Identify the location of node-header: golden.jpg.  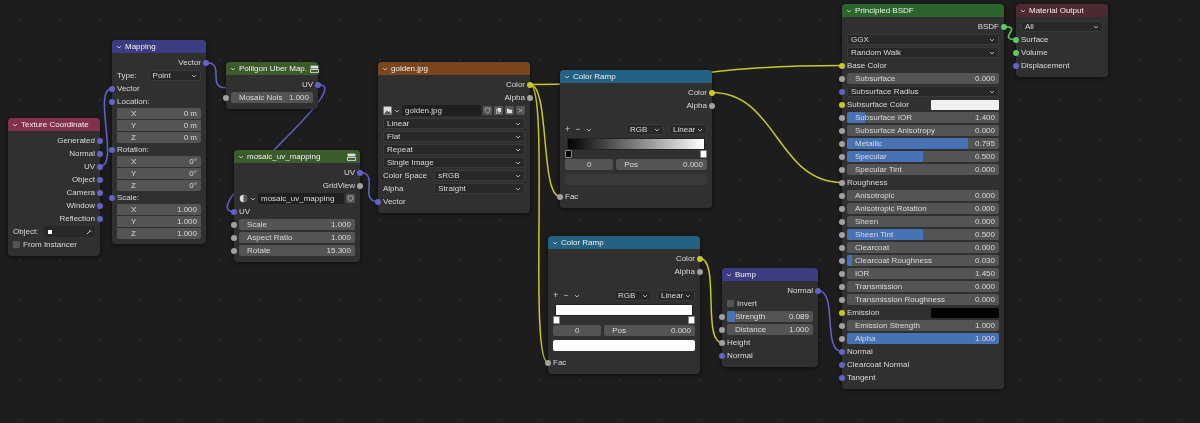
(454, 68).